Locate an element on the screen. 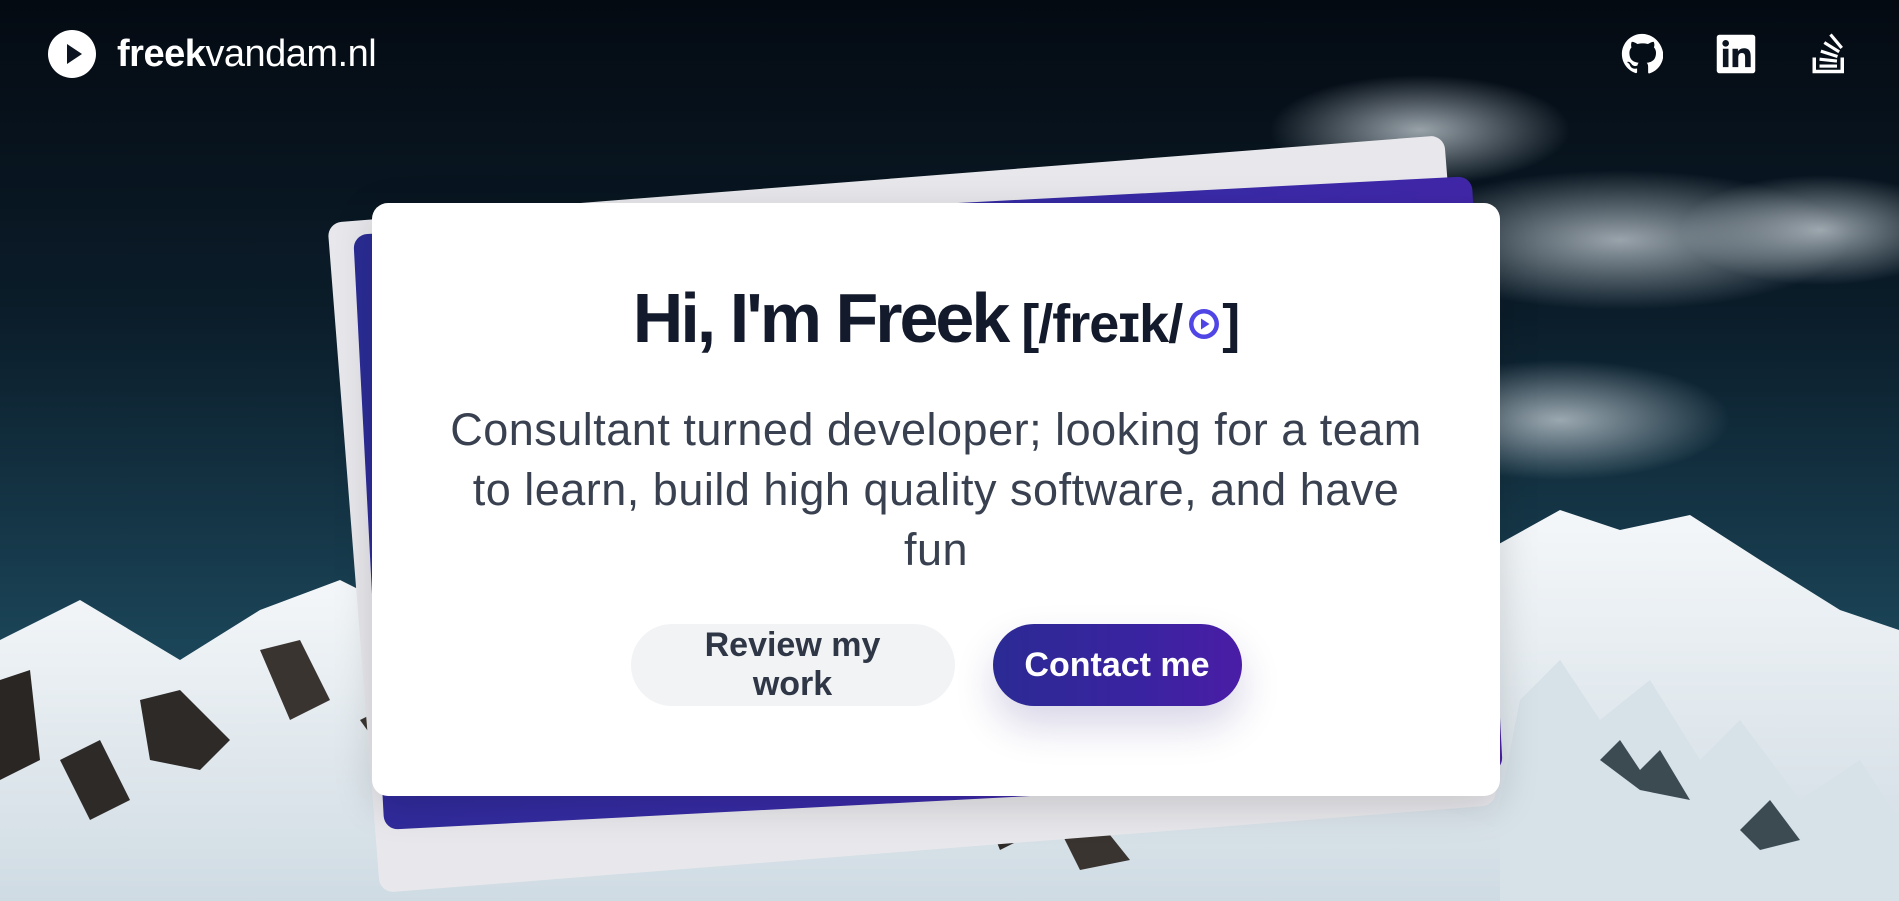  stackoverflow-icon is located at coordinates (1828, 53).